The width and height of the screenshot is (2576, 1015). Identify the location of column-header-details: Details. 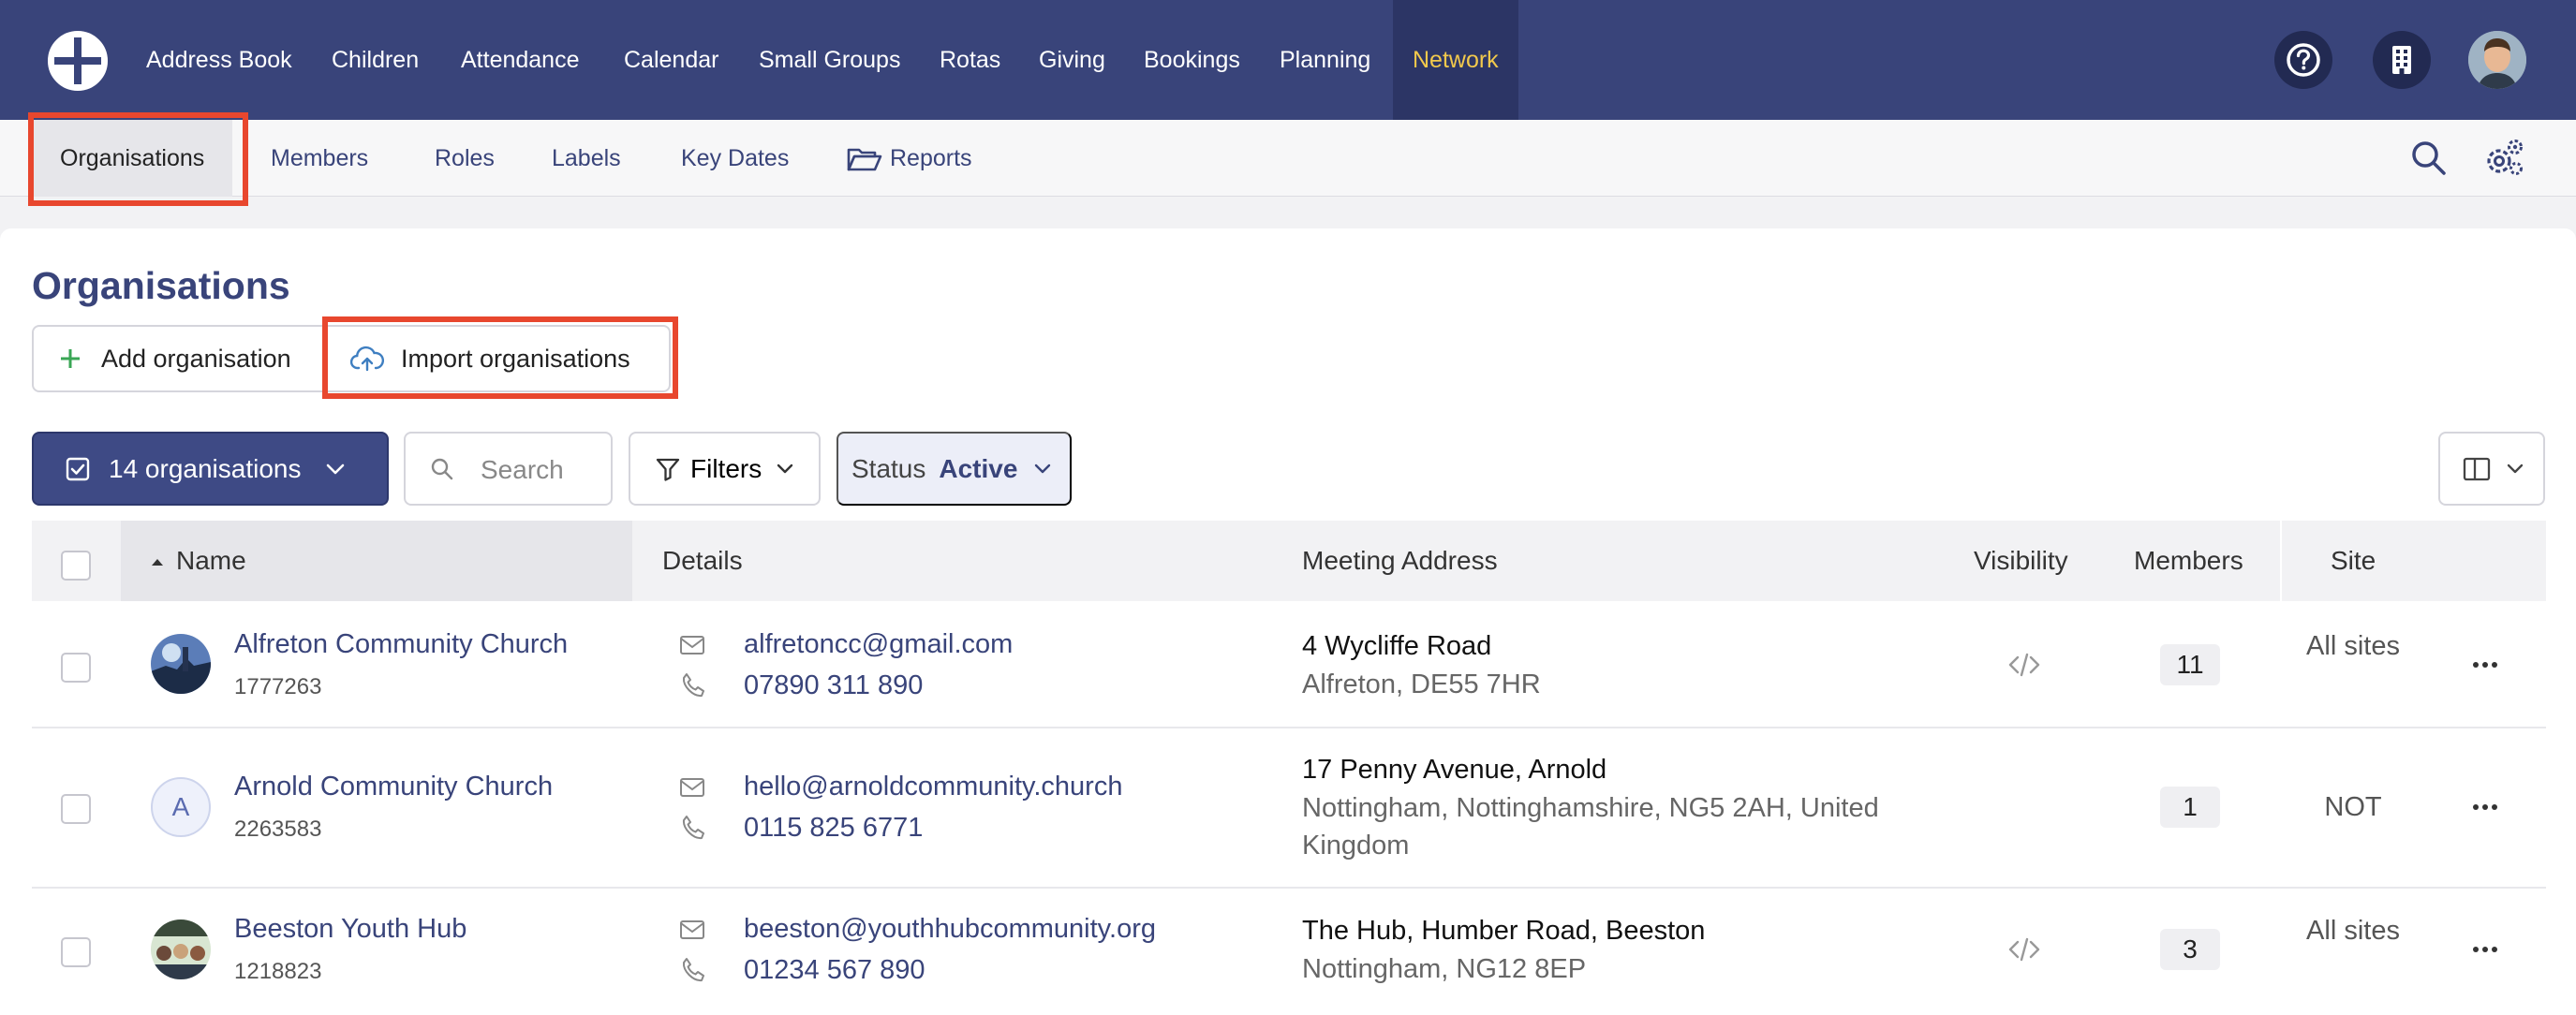
(702, 561).